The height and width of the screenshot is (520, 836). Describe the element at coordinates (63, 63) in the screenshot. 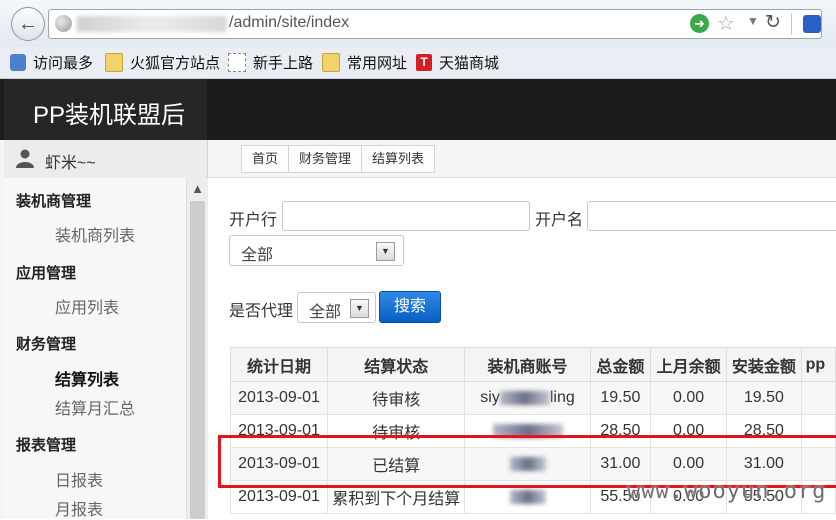

I see `bookmark-label: 访问最多` at that location.